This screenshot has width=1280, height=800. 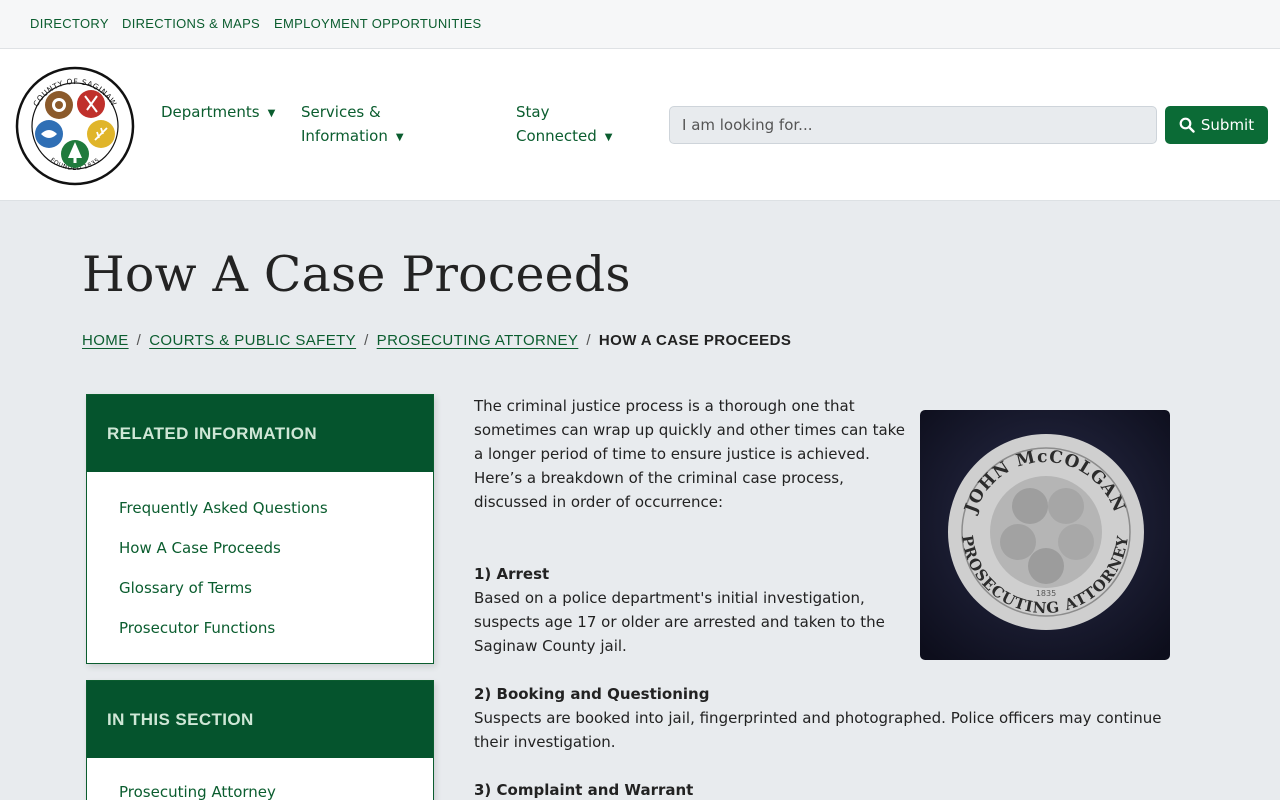 I want to click on nav-stay-label-line1: Stay, so click(x=533, y=112).